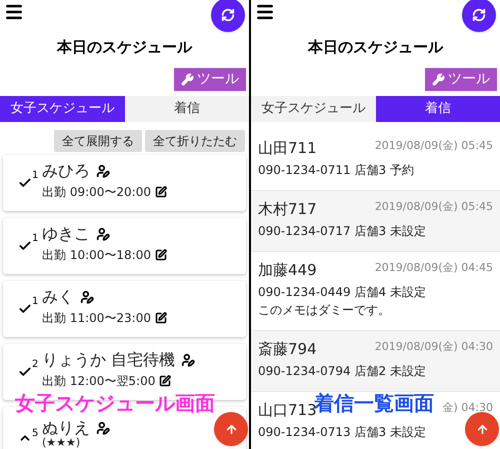  Describe the element at coordinates (96, 255) in the screenshot. I see `shift-time: 出勤 10:00〜18:00` at that location.